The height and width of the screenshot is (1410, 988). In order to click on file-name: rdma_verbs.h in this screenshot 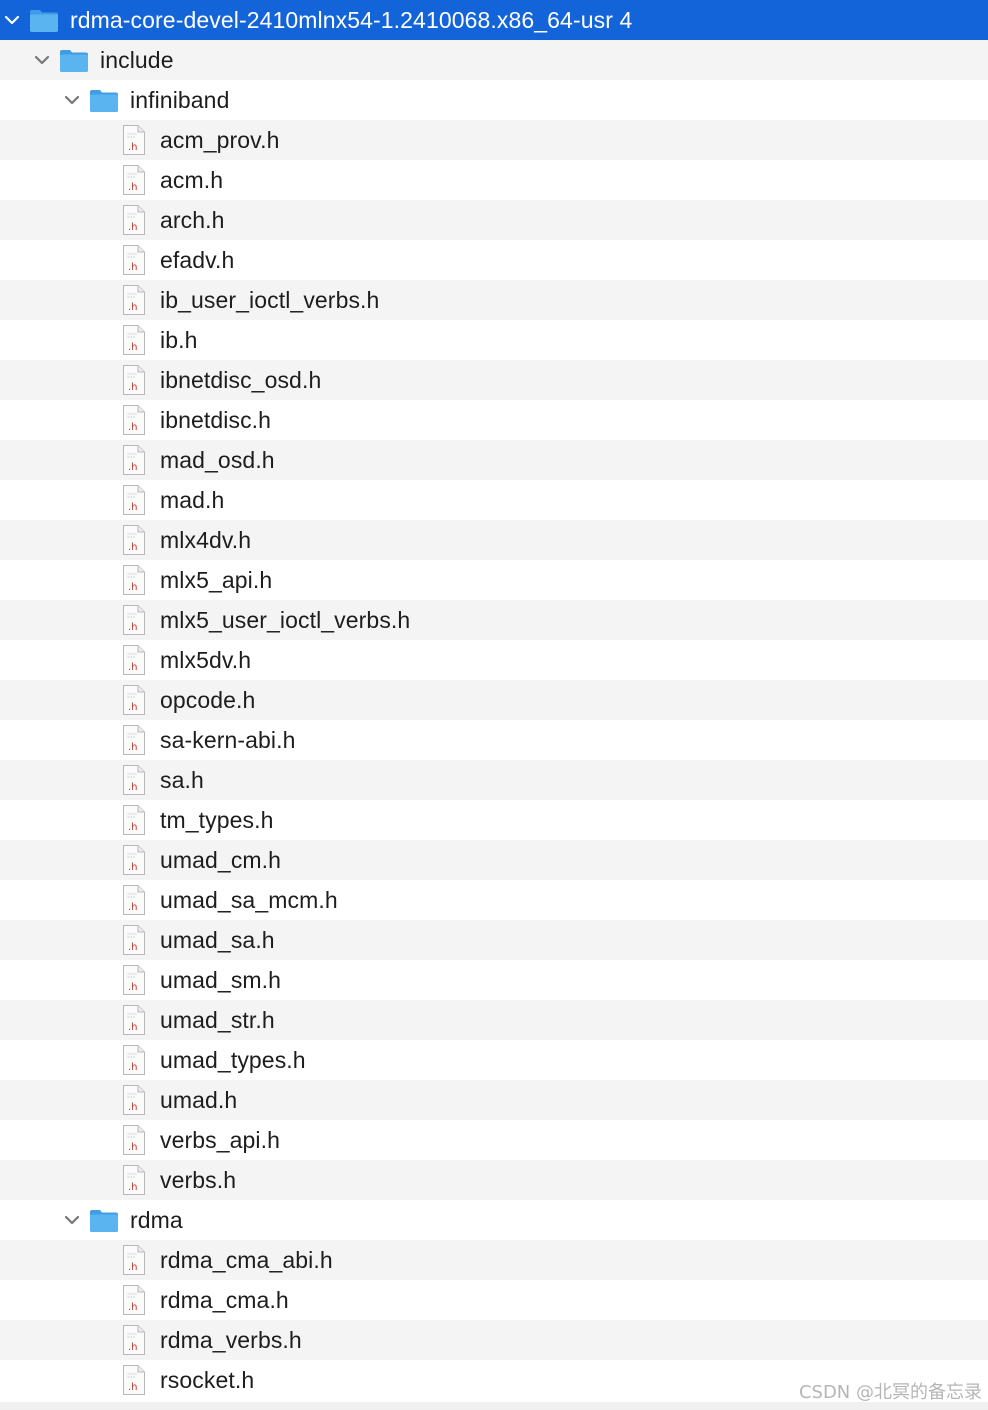, I will do `click(231, 1340)`.